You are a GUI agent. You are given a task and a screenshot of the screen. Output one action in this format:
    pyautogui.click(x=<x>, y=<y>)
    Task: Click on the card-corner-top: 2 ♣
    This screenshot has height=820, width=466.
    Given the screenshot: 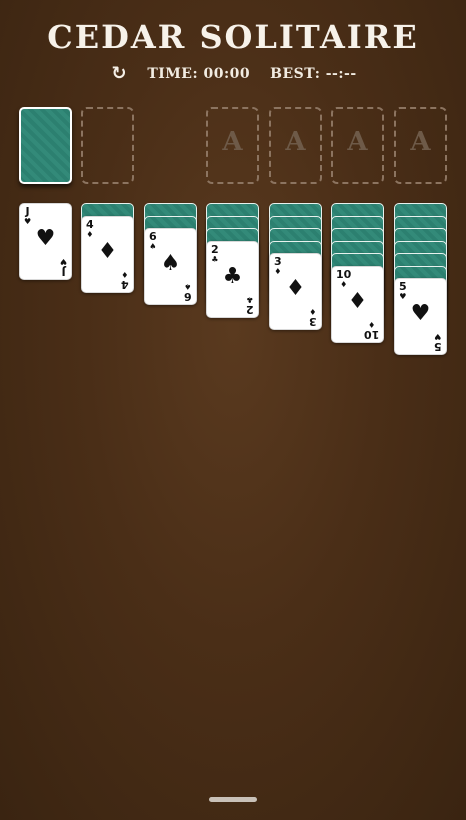 What is the action you would take?
    pyautogui.click(x=215, y=254)
    